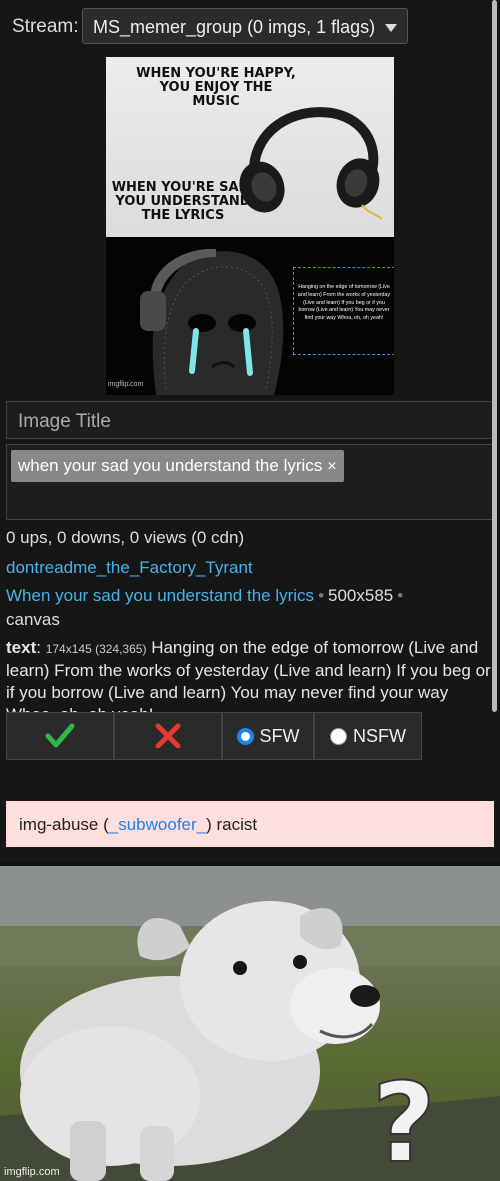  I want to click on caret-down-icon, so click(391, 28).